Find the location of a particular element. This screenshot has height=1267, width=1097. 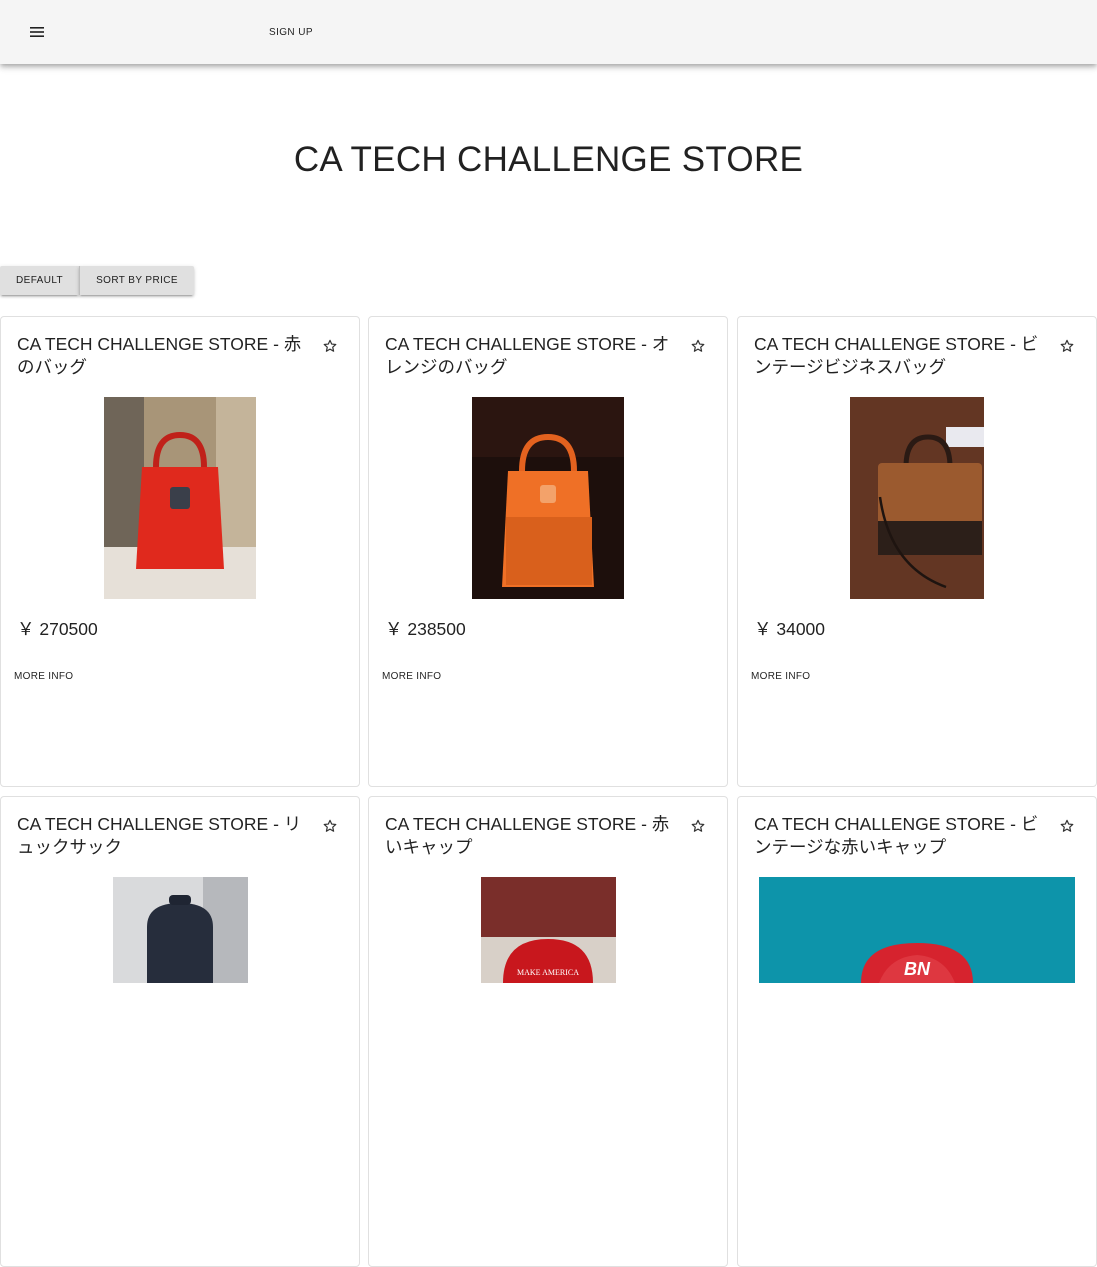

sort-by-price-button: SORT BY PRICE is located at coordinates (136, 280).